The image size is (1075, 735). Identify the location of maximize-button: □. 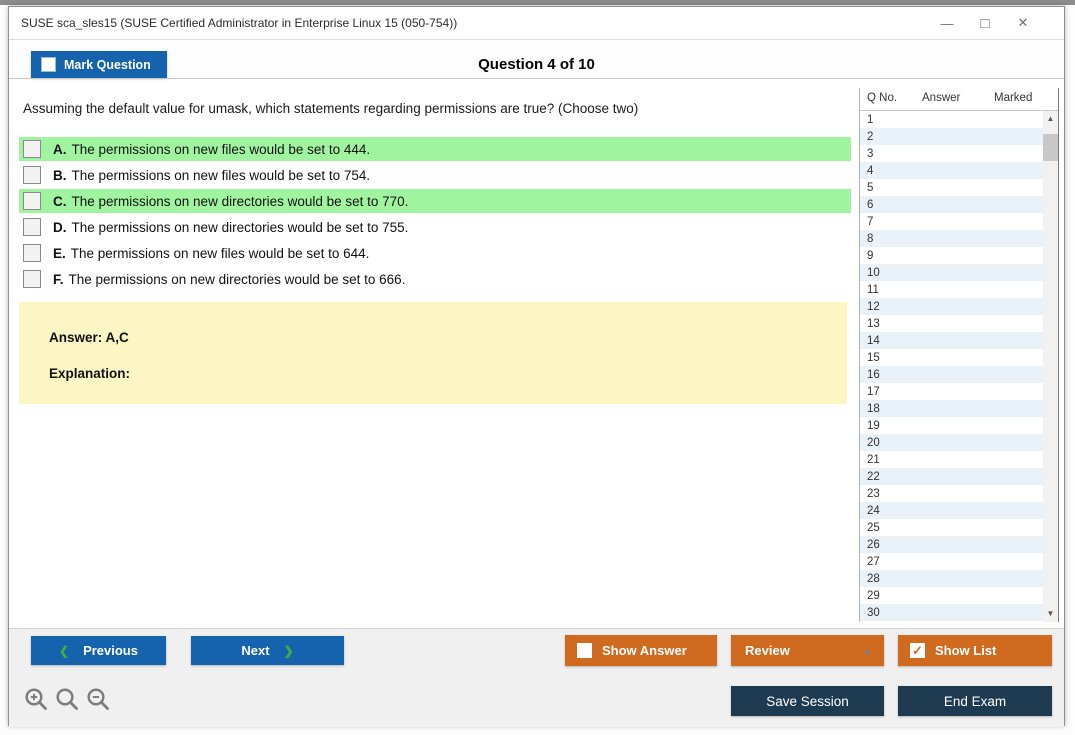
(985, 23).